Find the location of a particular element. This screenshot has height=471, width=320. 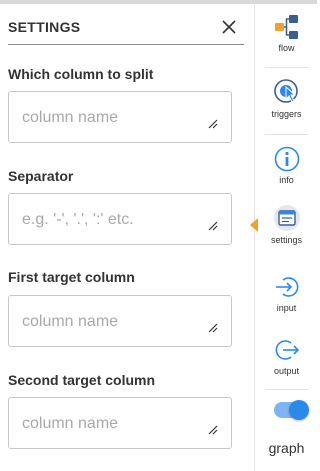

graph-toggle-label: graph is located at coordinates (286, 448).